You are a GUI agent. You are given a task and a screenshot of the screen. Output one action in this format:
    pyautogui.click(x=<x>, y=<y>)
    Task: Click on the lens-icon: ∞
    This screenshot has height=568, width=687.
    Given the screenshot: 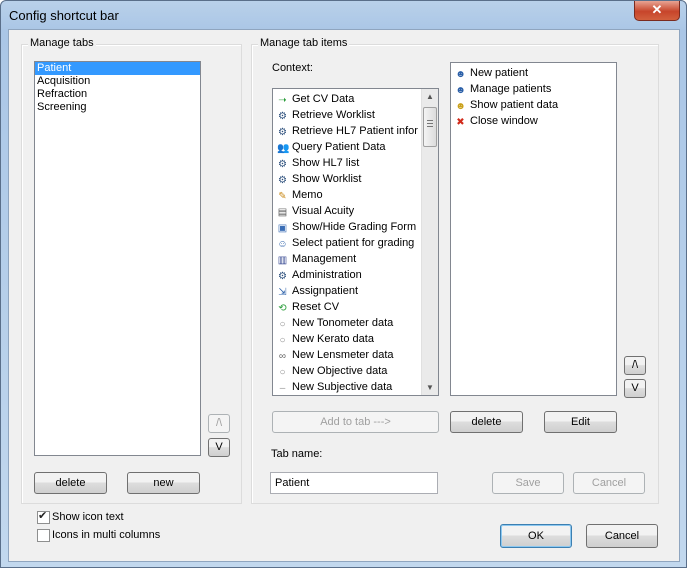 What is the action you would take?
    pyautogui.click(x=282, y=356)
    